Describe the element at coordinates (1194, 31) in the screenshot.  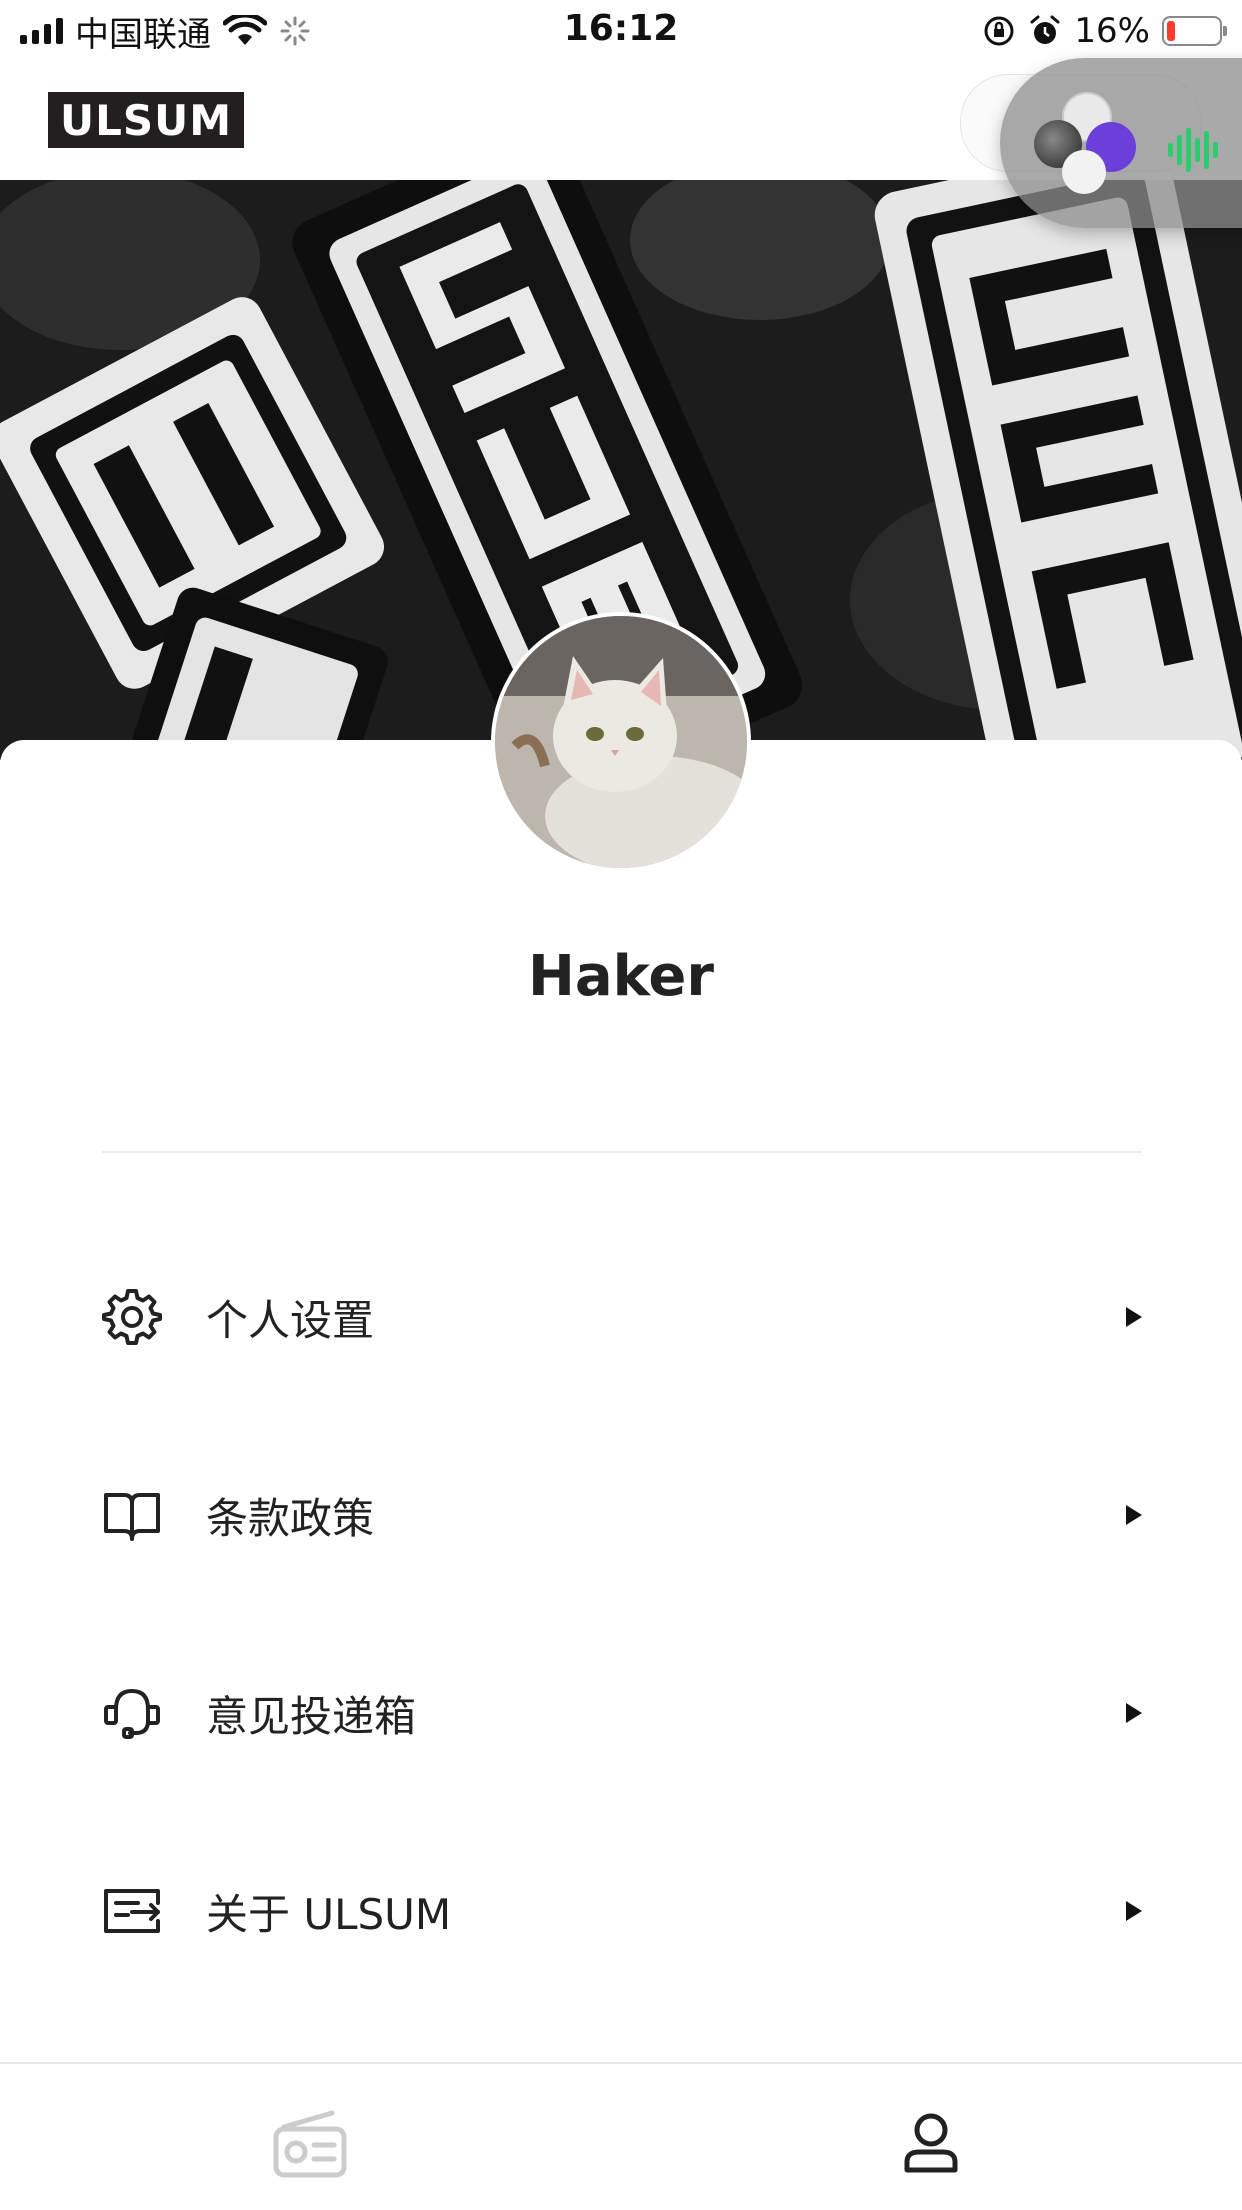
I see `battery-icon` at that location.